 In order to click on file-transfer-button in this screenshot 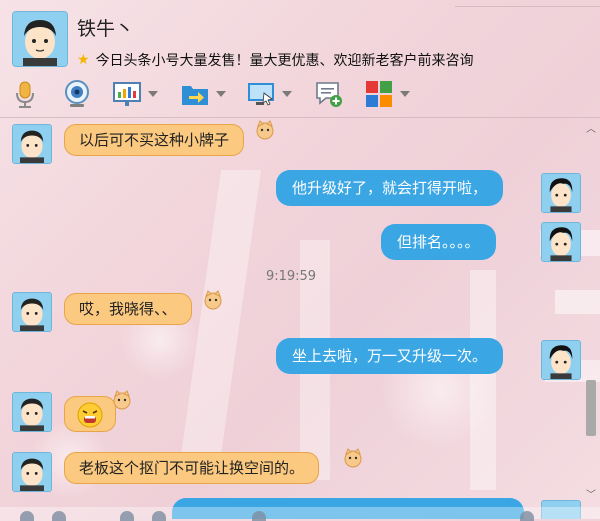, I will do `click(203, 94)`.